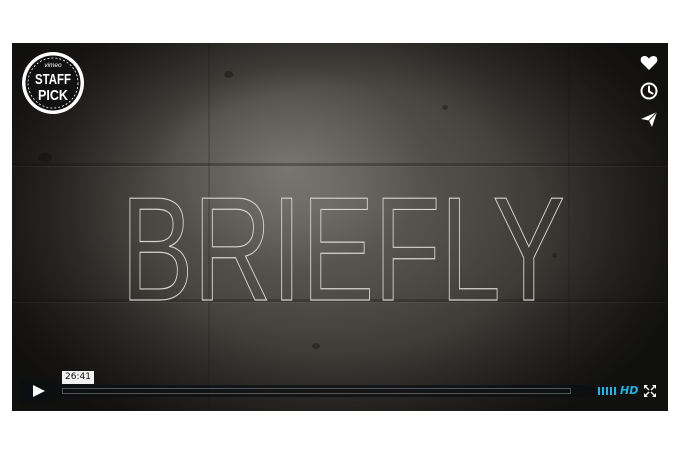  I want to click on clock-icon, so click(649, 91).